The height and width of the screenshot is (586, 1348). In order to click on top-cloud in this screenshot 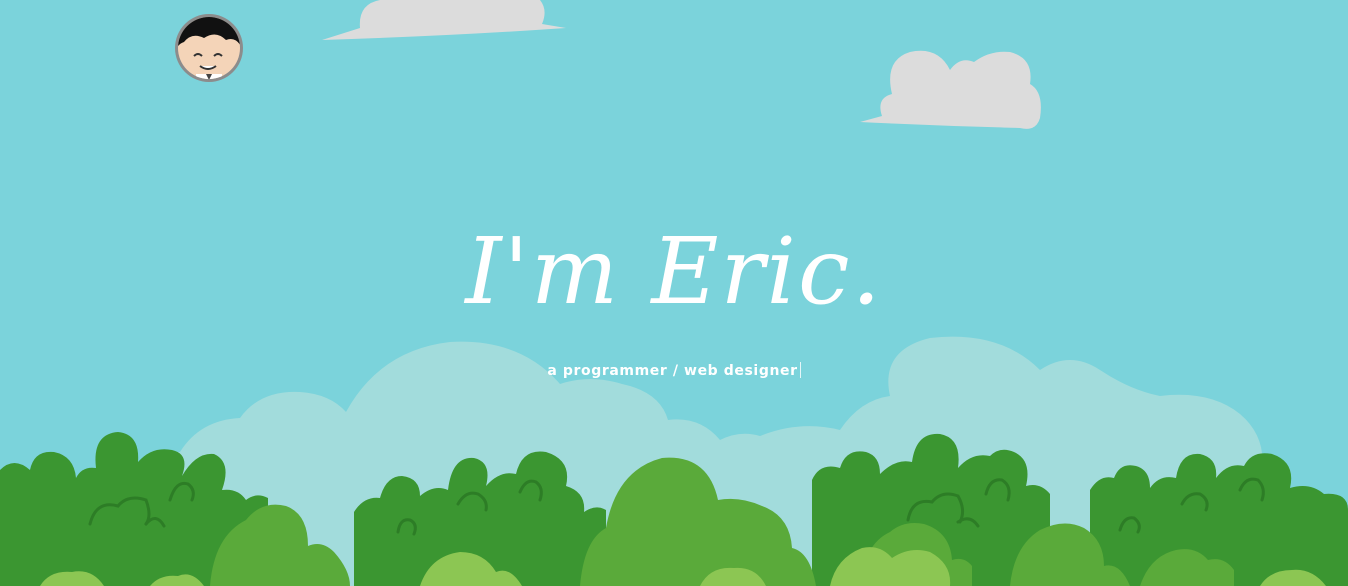, I will do `click(444, 20)`.